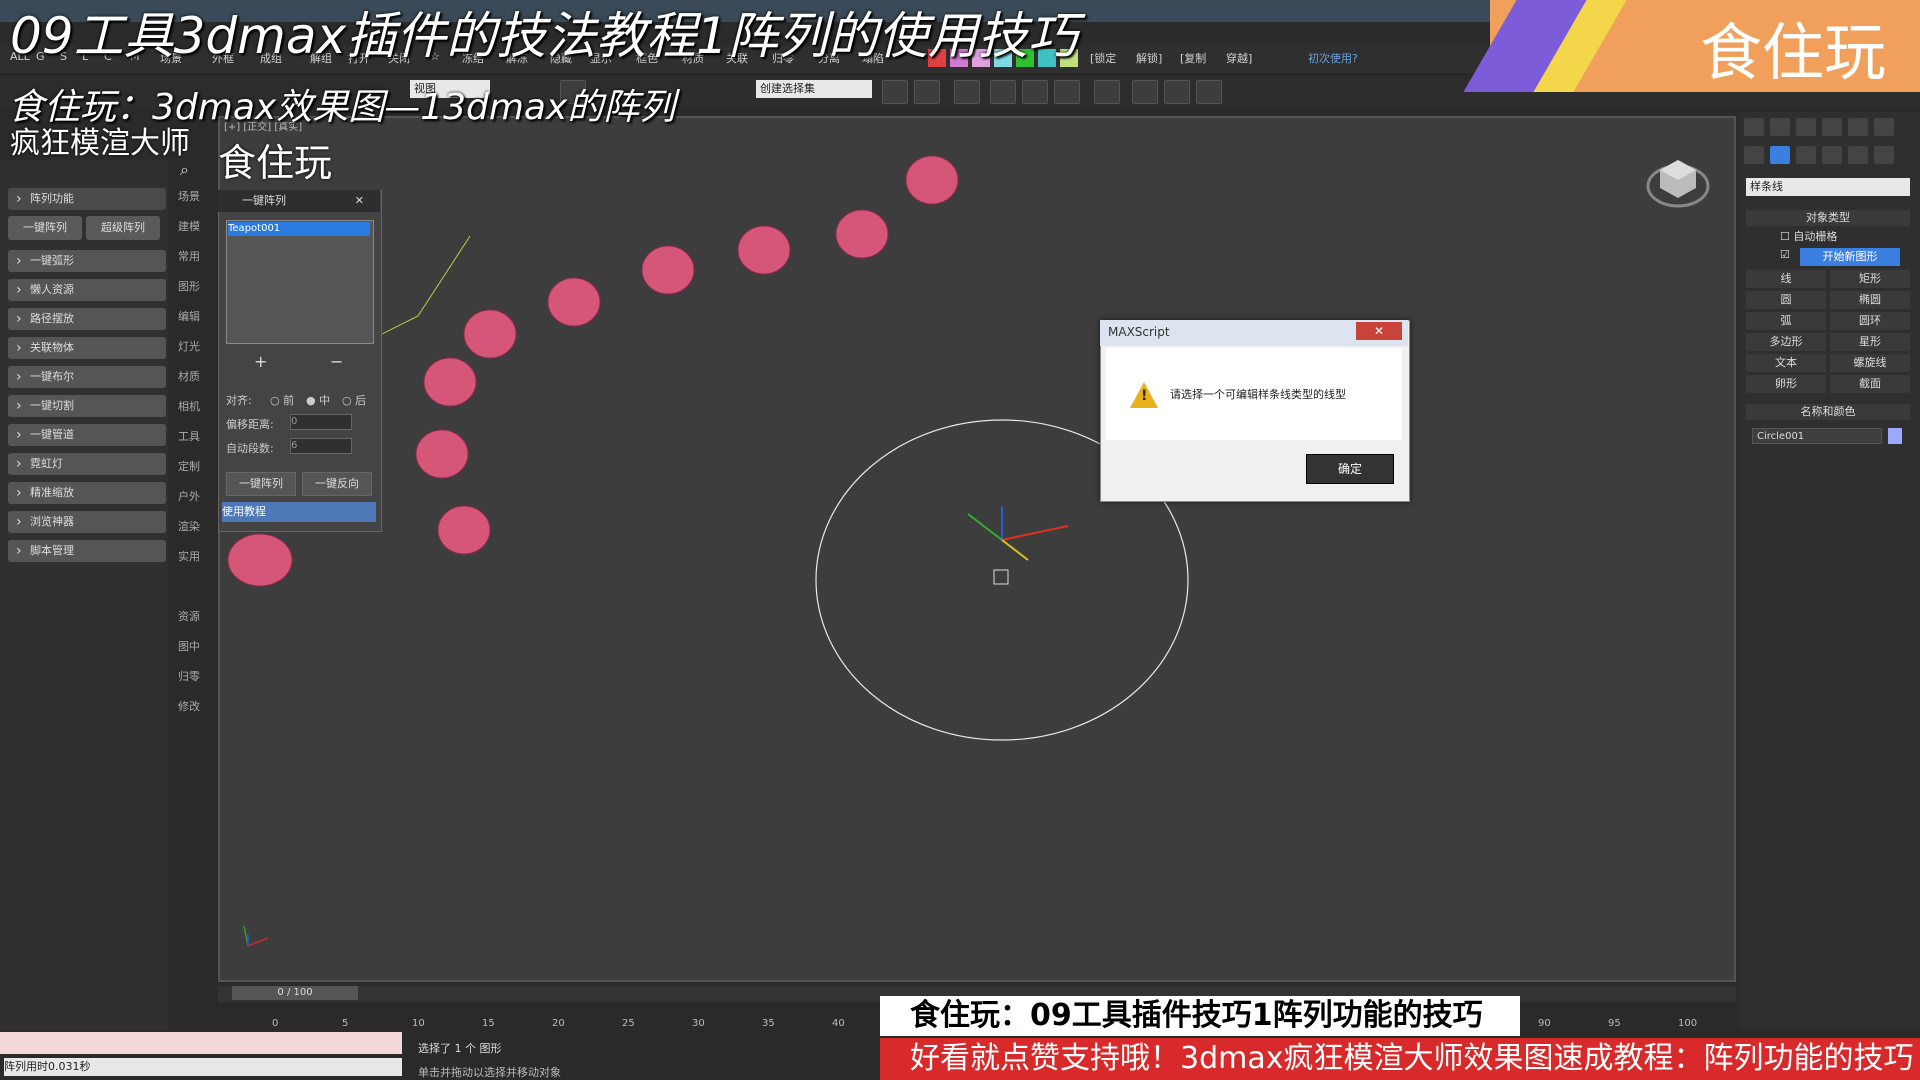  Describe the element at coordinates (189, 316) in the screenshot. I see `plugin-tab: 编辑` at that location.